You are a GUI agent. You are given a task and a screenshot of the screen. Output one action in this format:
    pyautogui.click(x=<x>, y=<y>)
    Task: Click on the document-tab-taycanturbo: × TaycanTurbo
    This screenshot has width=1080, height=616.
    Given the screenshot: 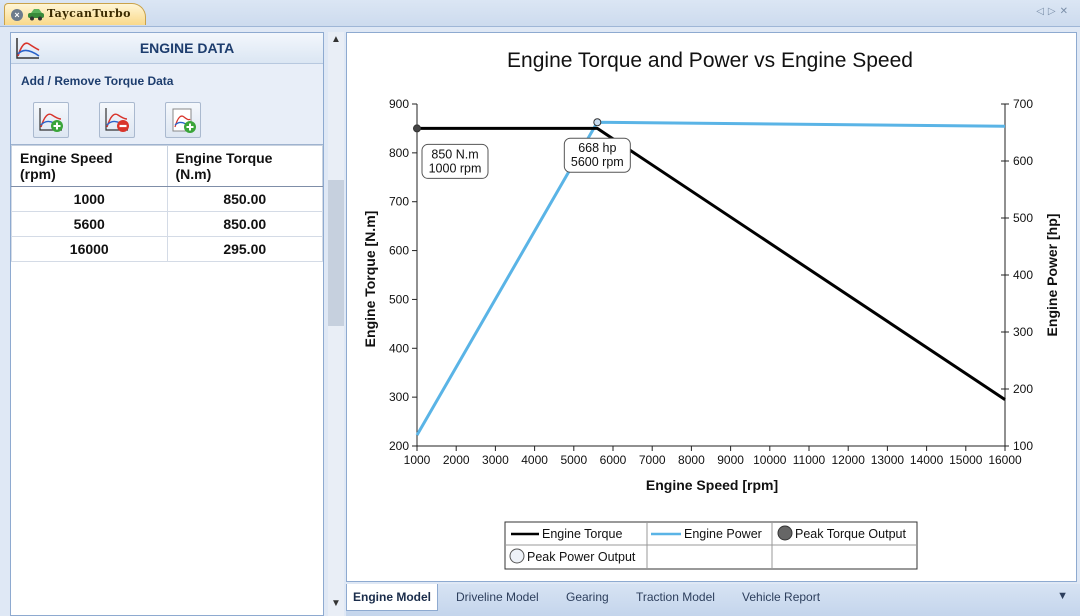 What is the action you would take?
    pyautogui.click(x=75, y=14)
    